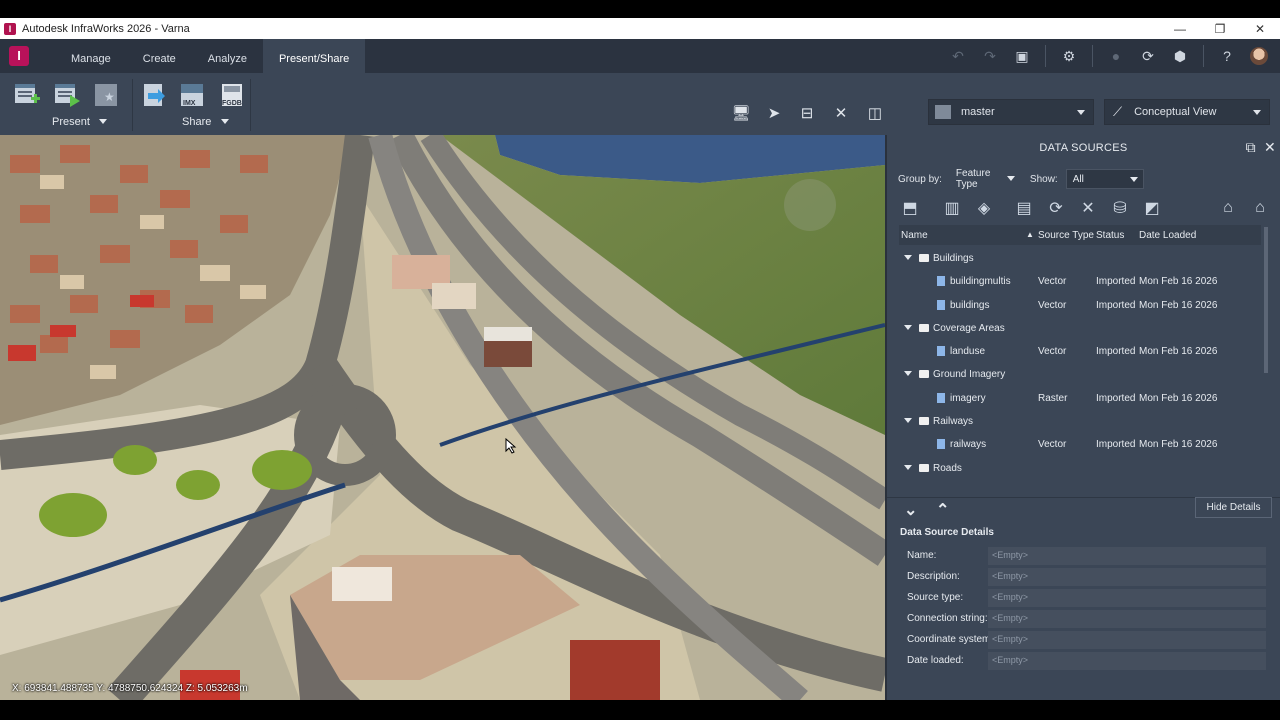  I want to click on ribbon-separator, so click(132, 105).